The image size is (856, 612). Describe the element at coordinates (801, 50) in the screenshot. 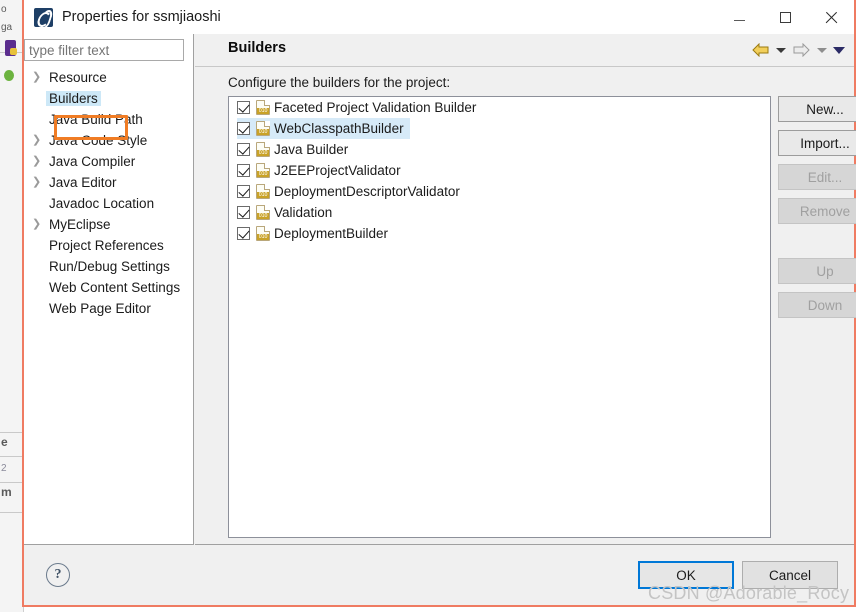

I see `forward-button` at that location.